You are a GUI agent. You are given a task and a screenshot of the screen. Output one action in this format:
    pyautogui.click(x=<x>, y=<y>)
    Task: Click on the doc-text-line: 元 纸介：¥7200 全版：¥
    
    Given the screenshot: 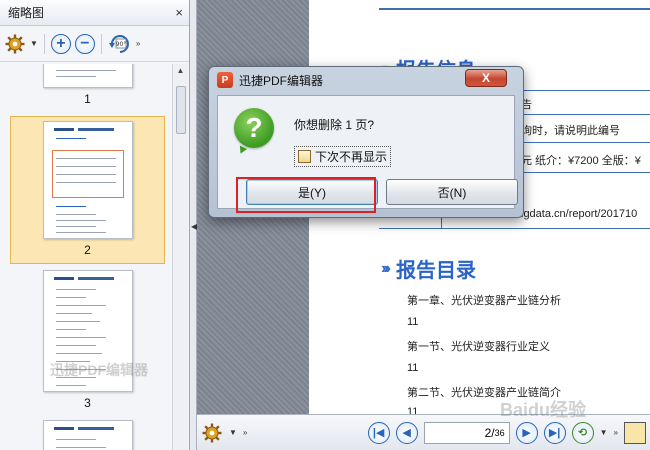 What is the action you would take?
    pyautogui.click(x=581, y=161)
    